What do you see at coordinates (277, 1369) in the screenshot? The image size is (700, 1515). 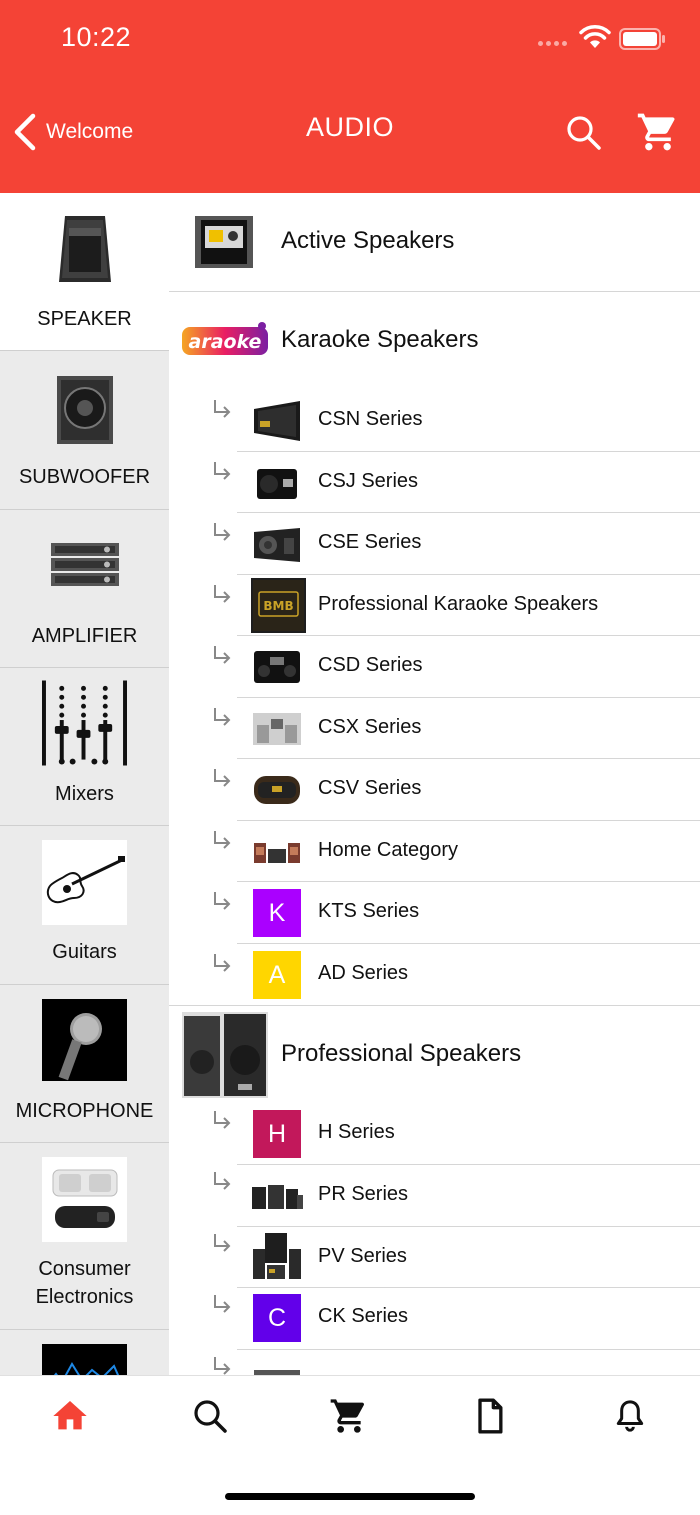 I see `partial-series-image` at bounding box center [277, 1369].